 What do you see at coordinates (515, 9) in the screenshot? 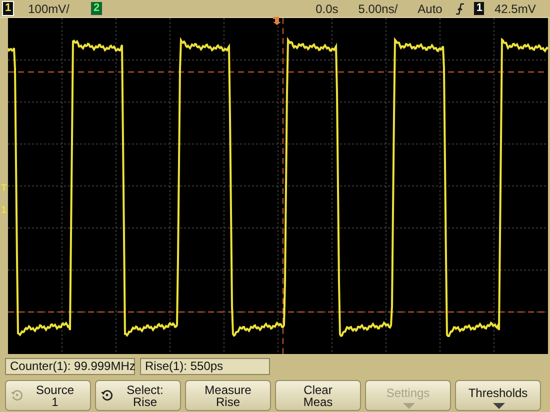
I see `trigger-level: 42.5mV` at bounding box center [515, 9].